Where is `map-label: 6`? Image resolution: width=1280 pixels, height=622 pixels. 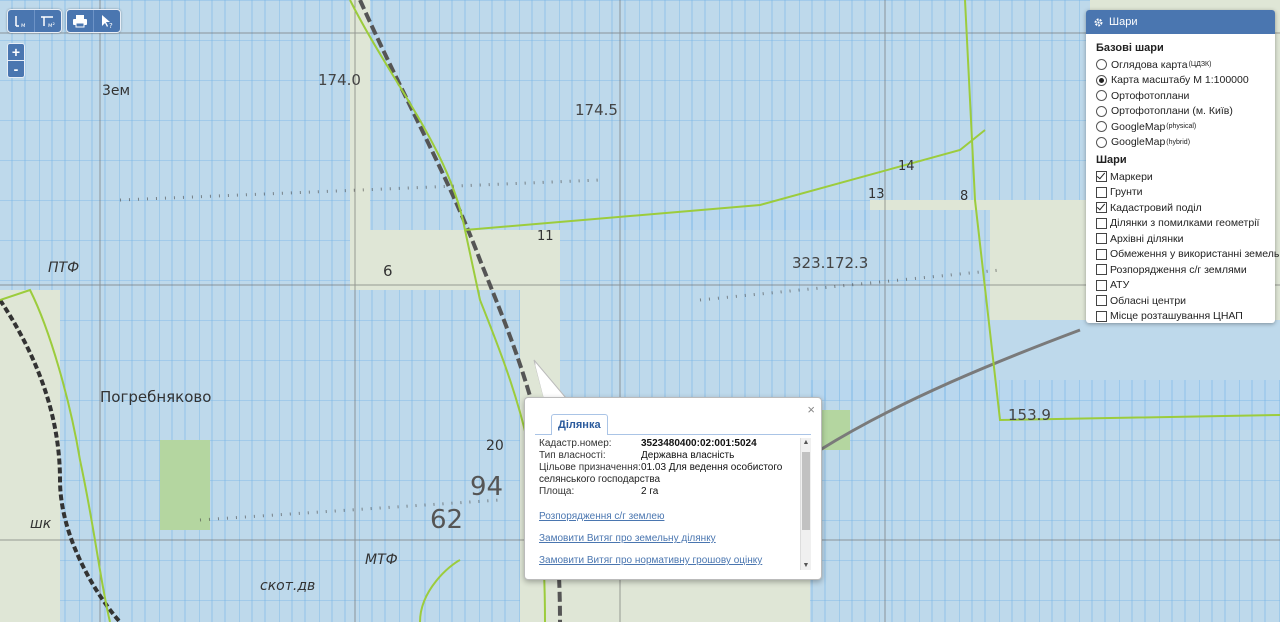 map-label: 6 is located at coordinates (388, 271).